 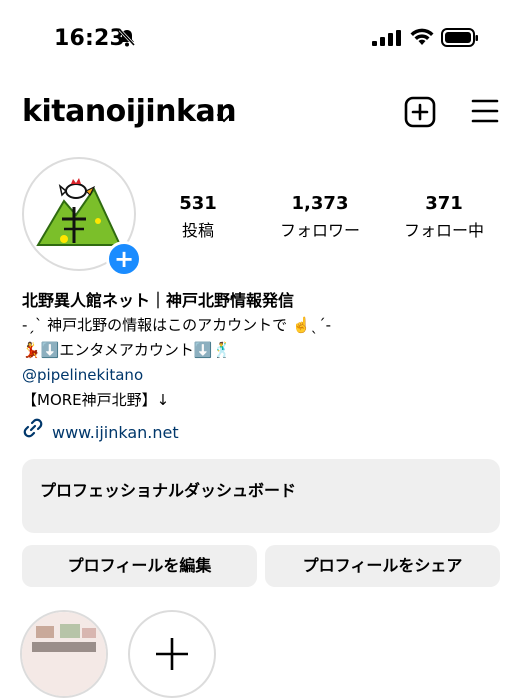 I want to click on stat-followers-label: フォロワー, so click(x=319, y=230).